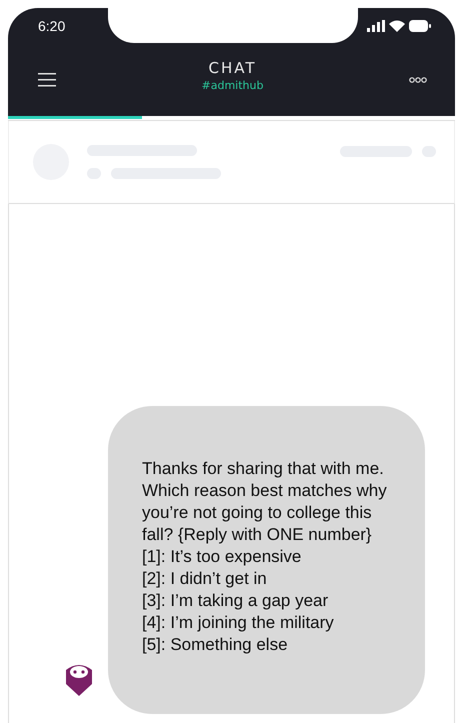 This screenshot has width=460, height=723. Describe the element at coordinates (267, 601) in the screenshot. I see `reply-option: [3]: I’m taking a gap year` at that location.